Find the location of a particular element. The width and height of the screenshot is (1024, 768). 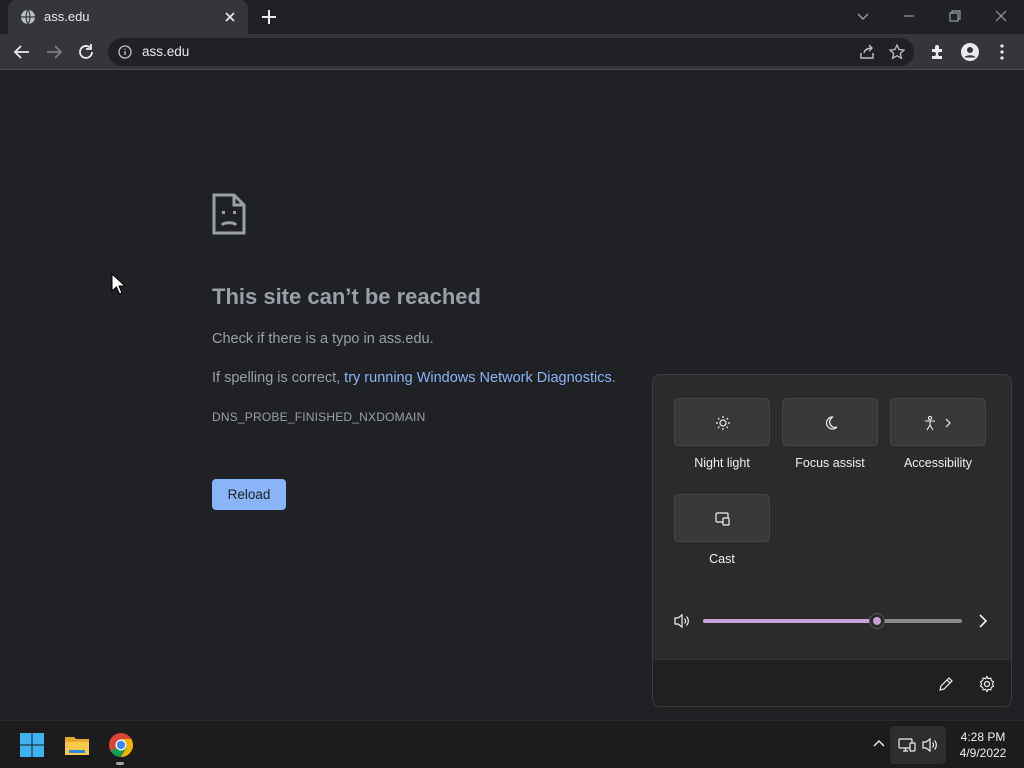

tile-night-light is located at coordinates (722, 422).